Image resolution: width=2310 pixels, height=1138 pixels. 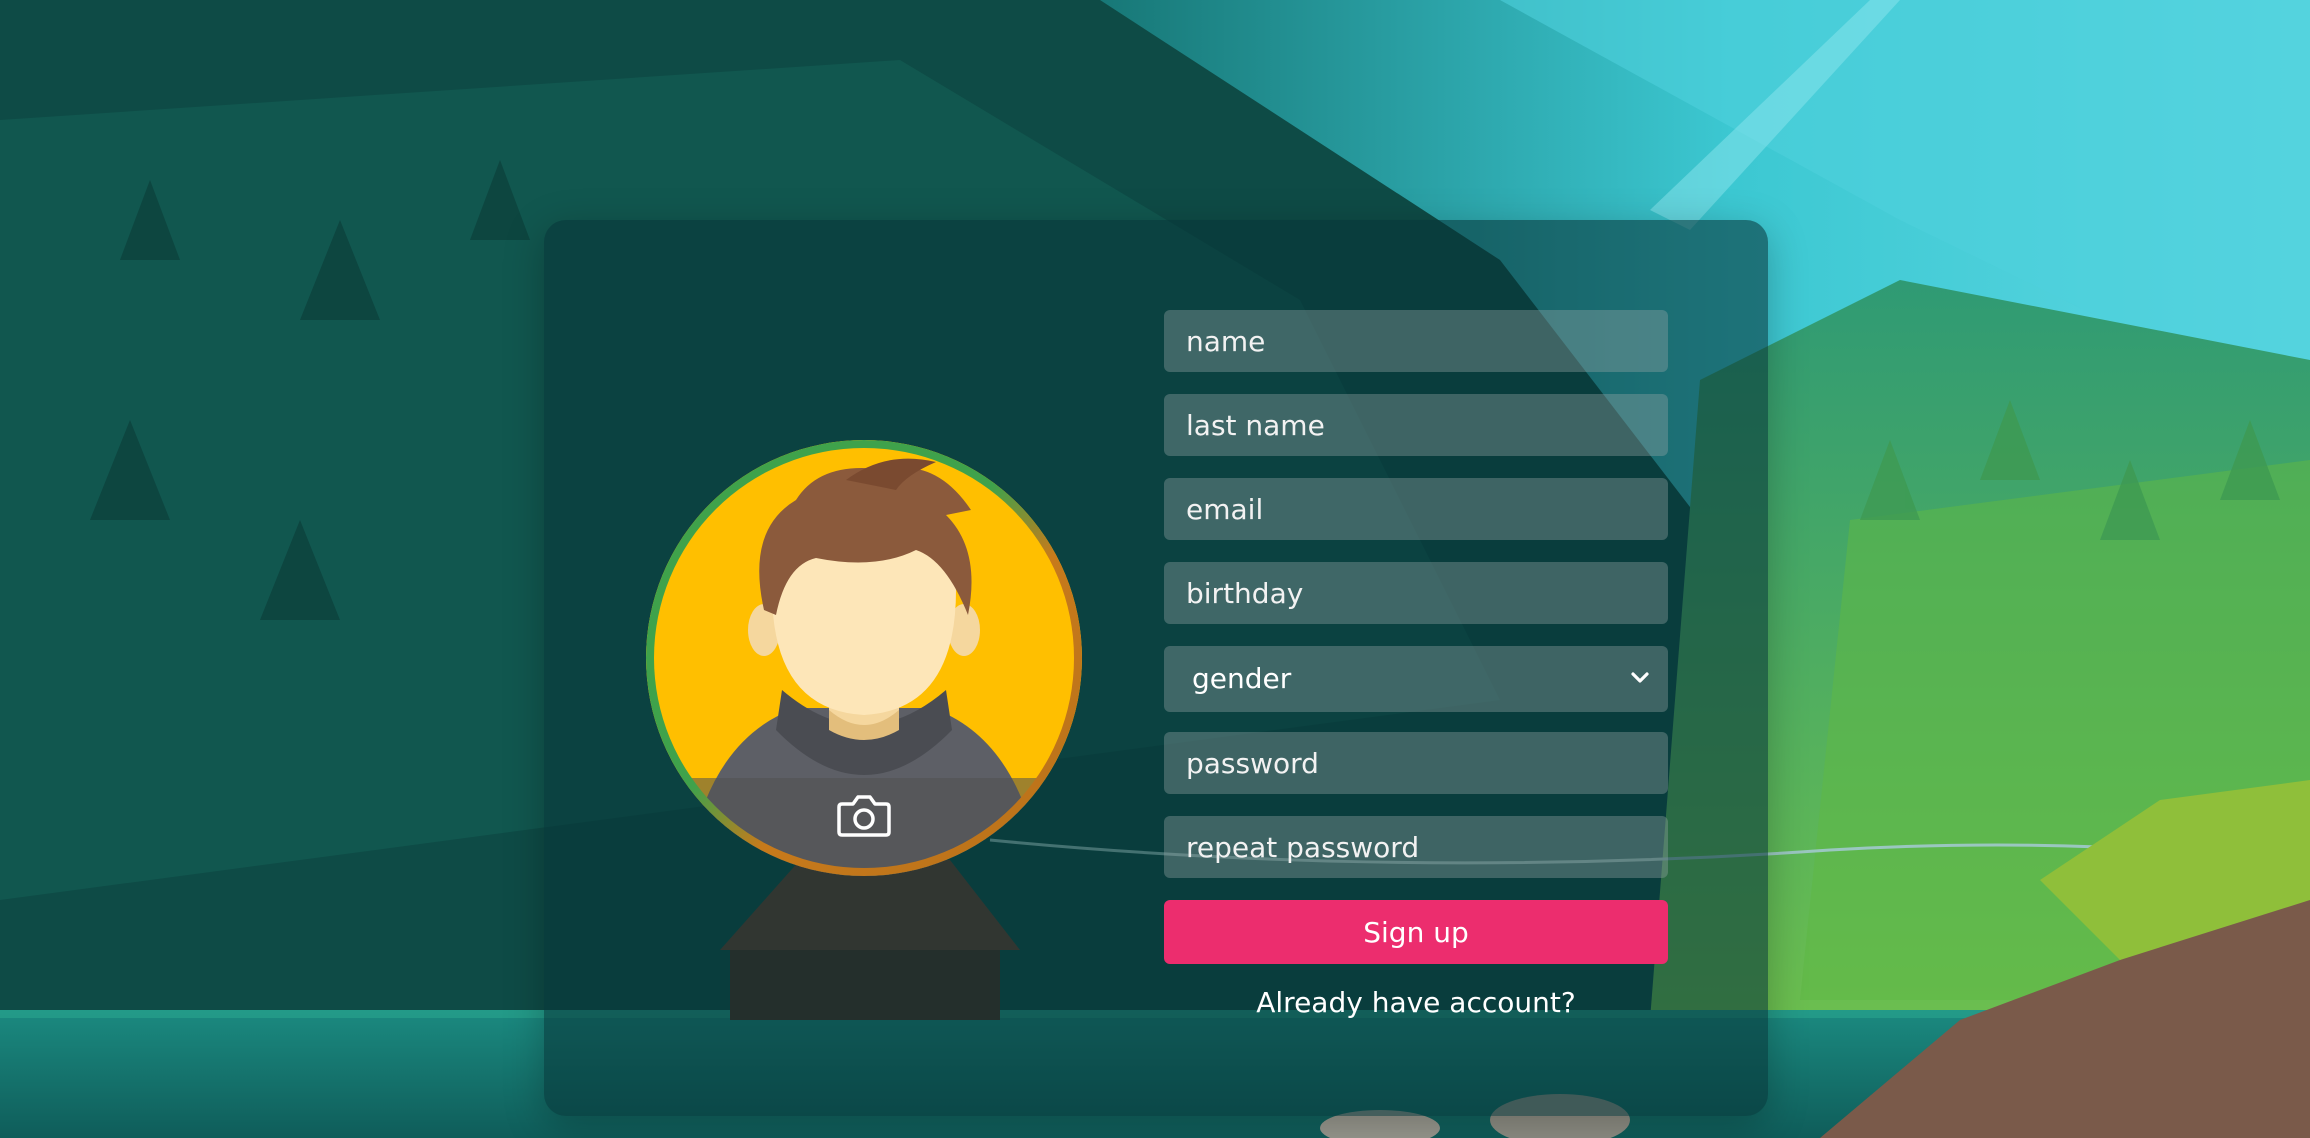 I want to click on repeat-password-input, so click(x=1416, y=847).